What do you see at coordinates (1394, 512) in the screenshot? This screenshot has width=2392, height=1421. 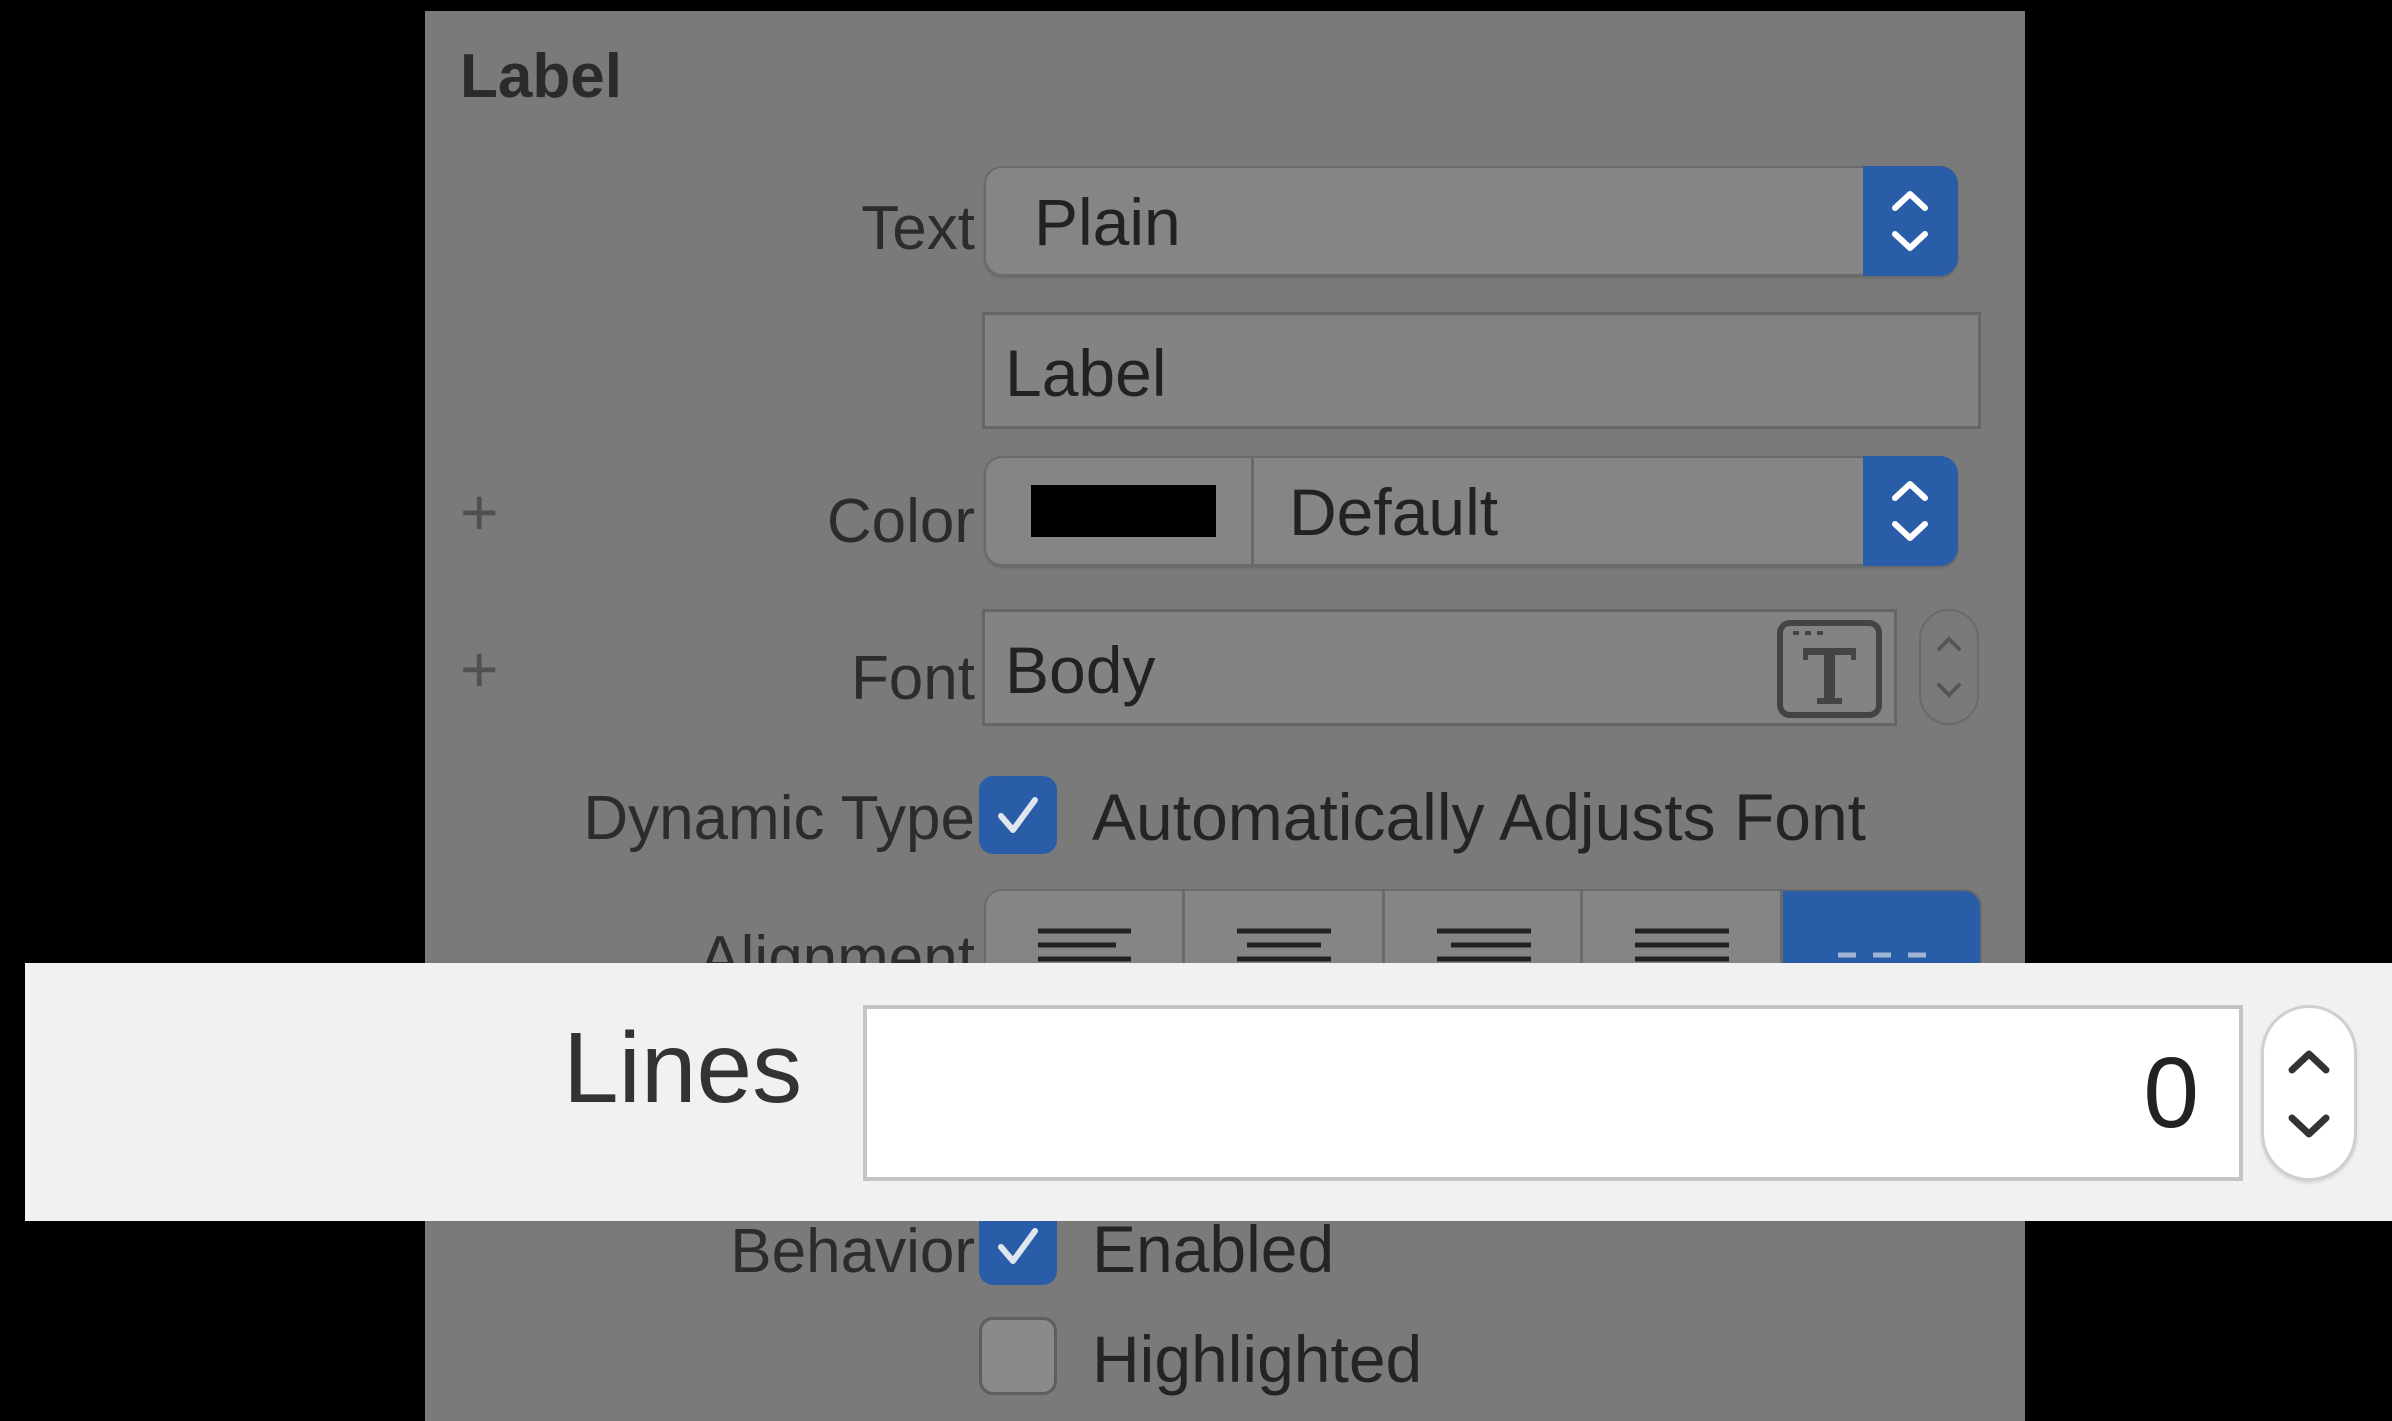 I see `color-value: Default` at bounding box center [1394, 512].